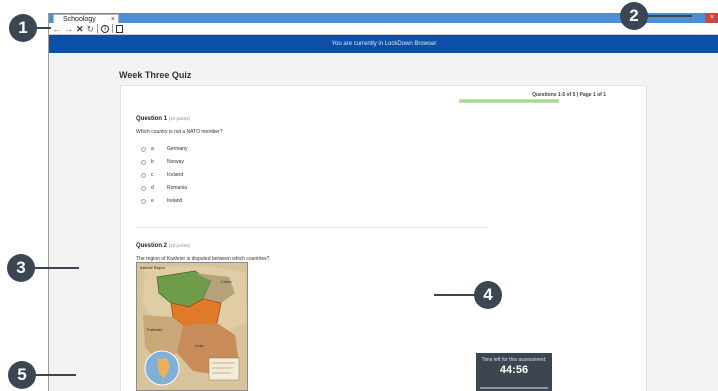  I want to click on document-icon, so click(120, 28).